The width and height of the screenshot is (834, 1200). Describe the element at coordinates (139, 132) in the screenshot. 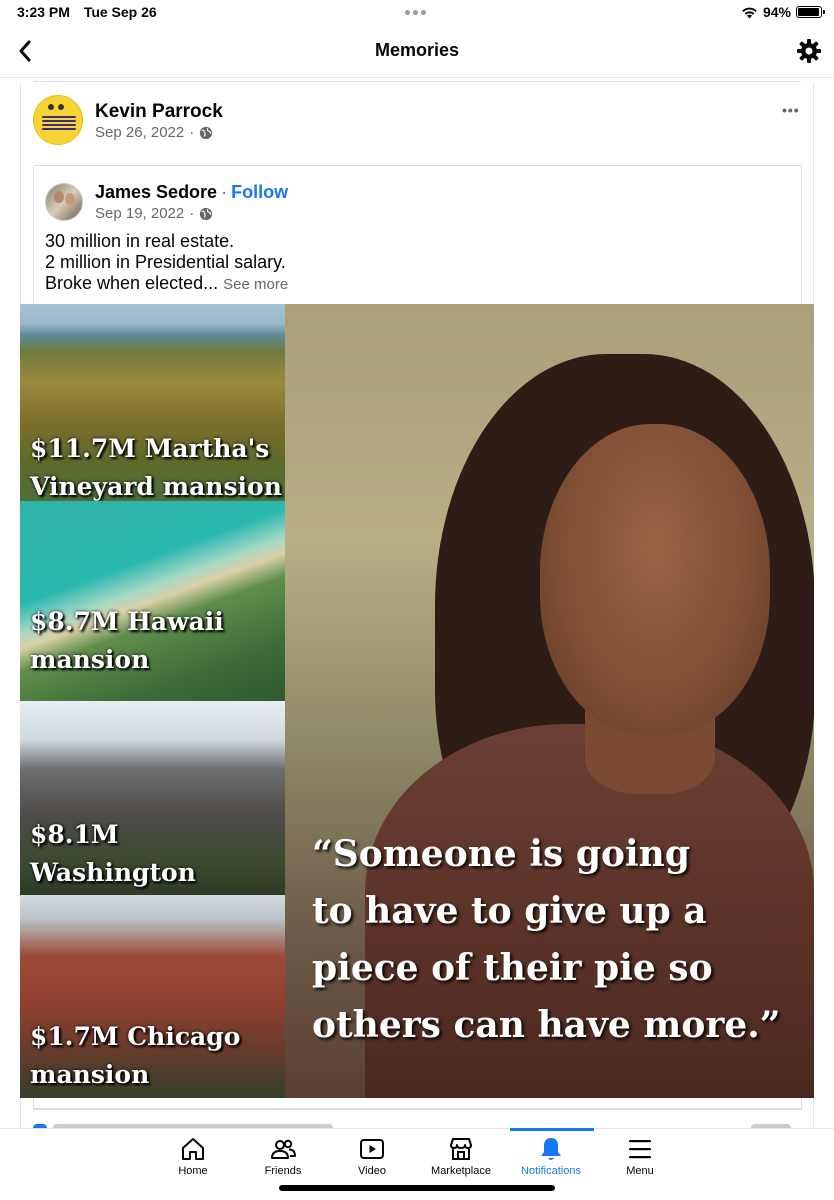

I see `post-date: Sep 26, 2022` at that location.